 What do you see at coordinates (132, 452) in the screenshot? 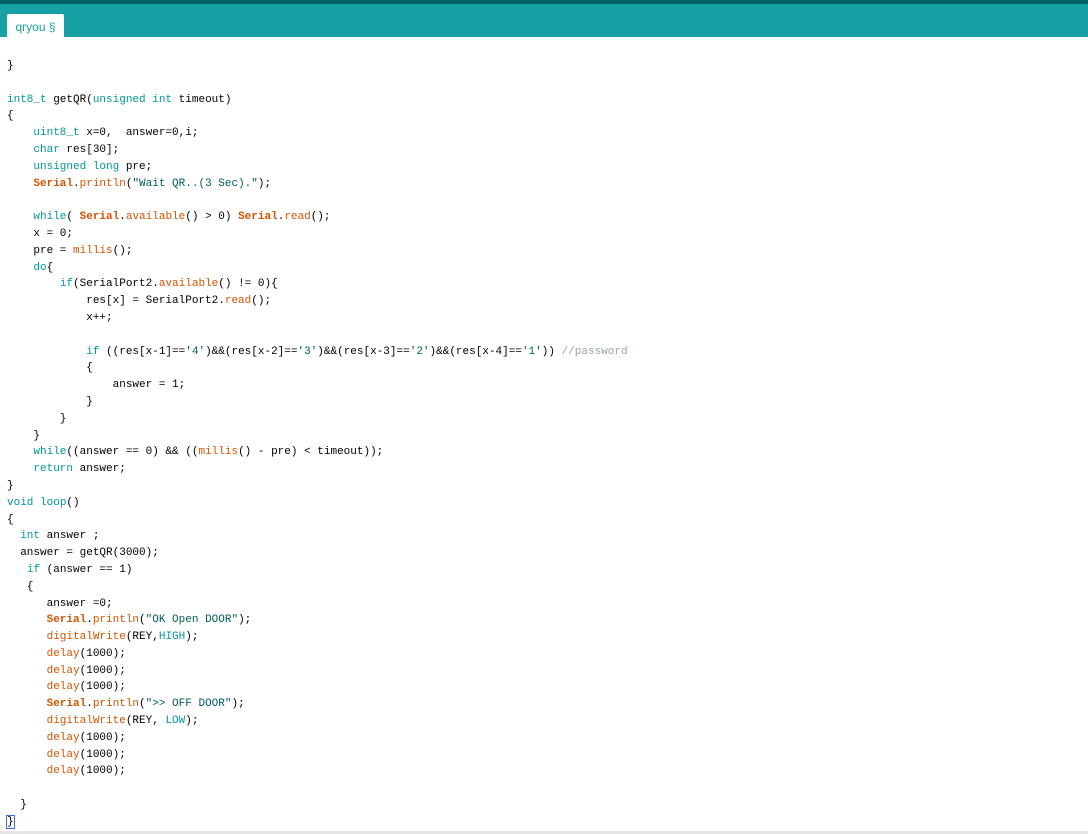
I see `code-token: ((answer == 0) && ((` at bounding box center [132, 452].